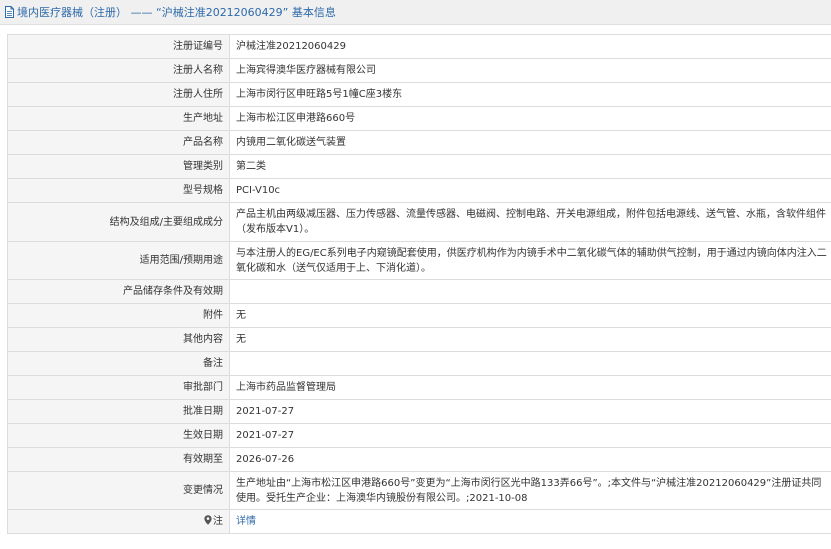 This screenshot has width=831, height=549. I want to click on footer-label: 注, so click(218, 521).